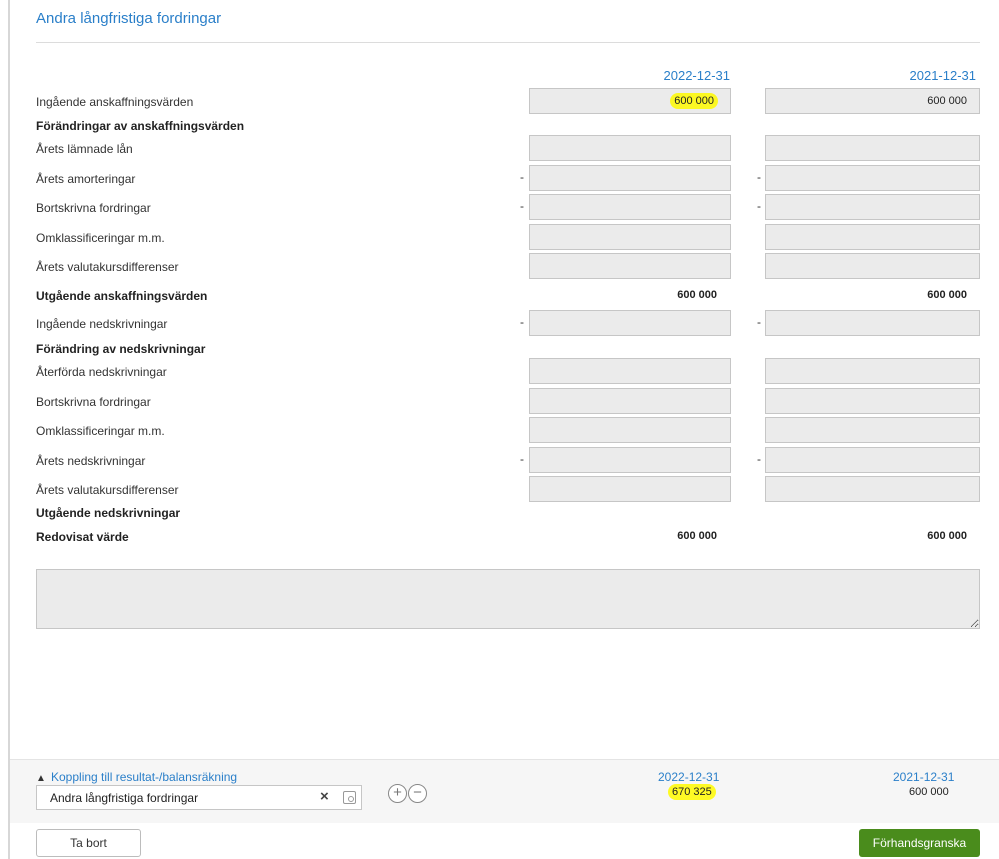 This screenshot has height=859, width=999. I want to click on footer-date-2022: 2022-12-31, so click(688, 777).